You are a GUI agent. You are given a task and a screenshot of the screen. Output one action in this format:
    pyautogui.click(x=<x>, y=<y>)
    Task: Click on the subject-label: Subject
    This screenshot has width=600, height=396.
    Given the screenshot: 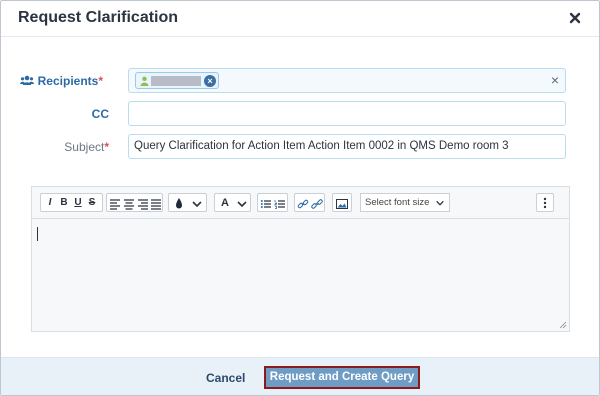 What is the action you would take?
    pyautogui.click(x=84, y=147)
    